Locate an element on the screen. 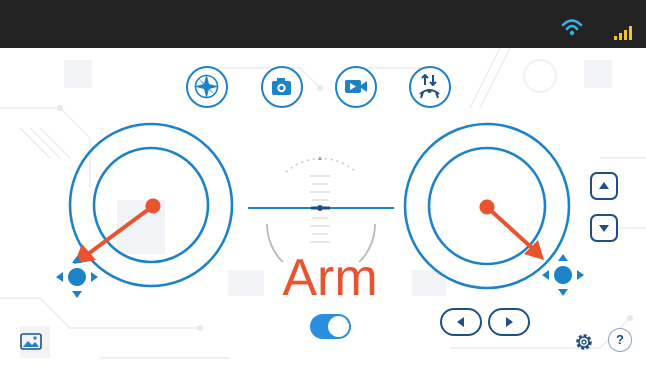  image-gallery-icon is located at coordinates (31, 341).